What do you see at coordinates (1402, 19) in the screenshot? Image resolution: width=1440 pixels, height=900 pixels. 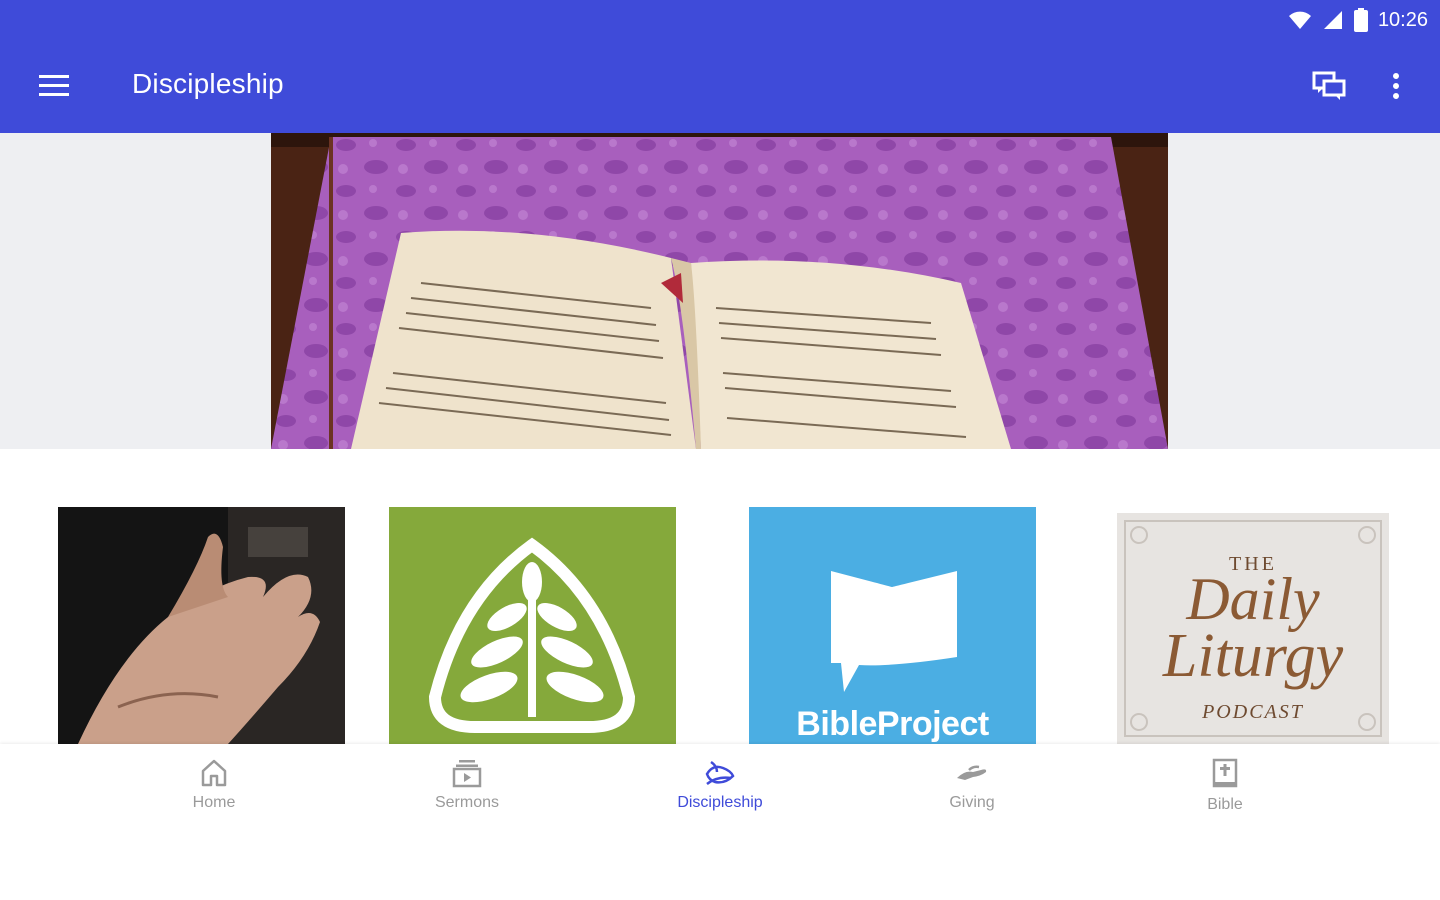 I see `status-time: 10:26` at bounding box center [1402, 19].